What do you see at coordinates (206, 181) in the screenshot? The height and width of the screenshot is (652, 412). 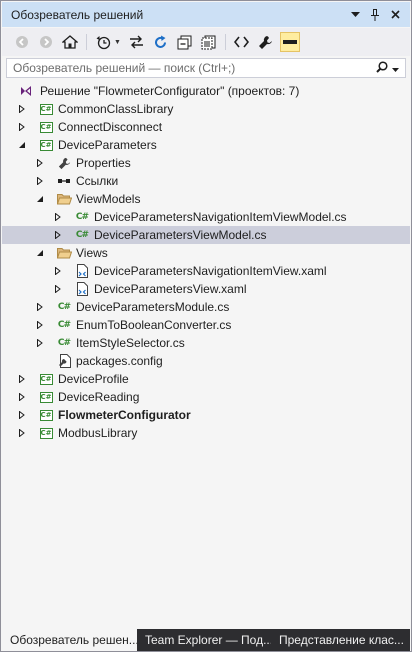 I see `tree-item-references: Ссылки` at bounding box center [206, 181].